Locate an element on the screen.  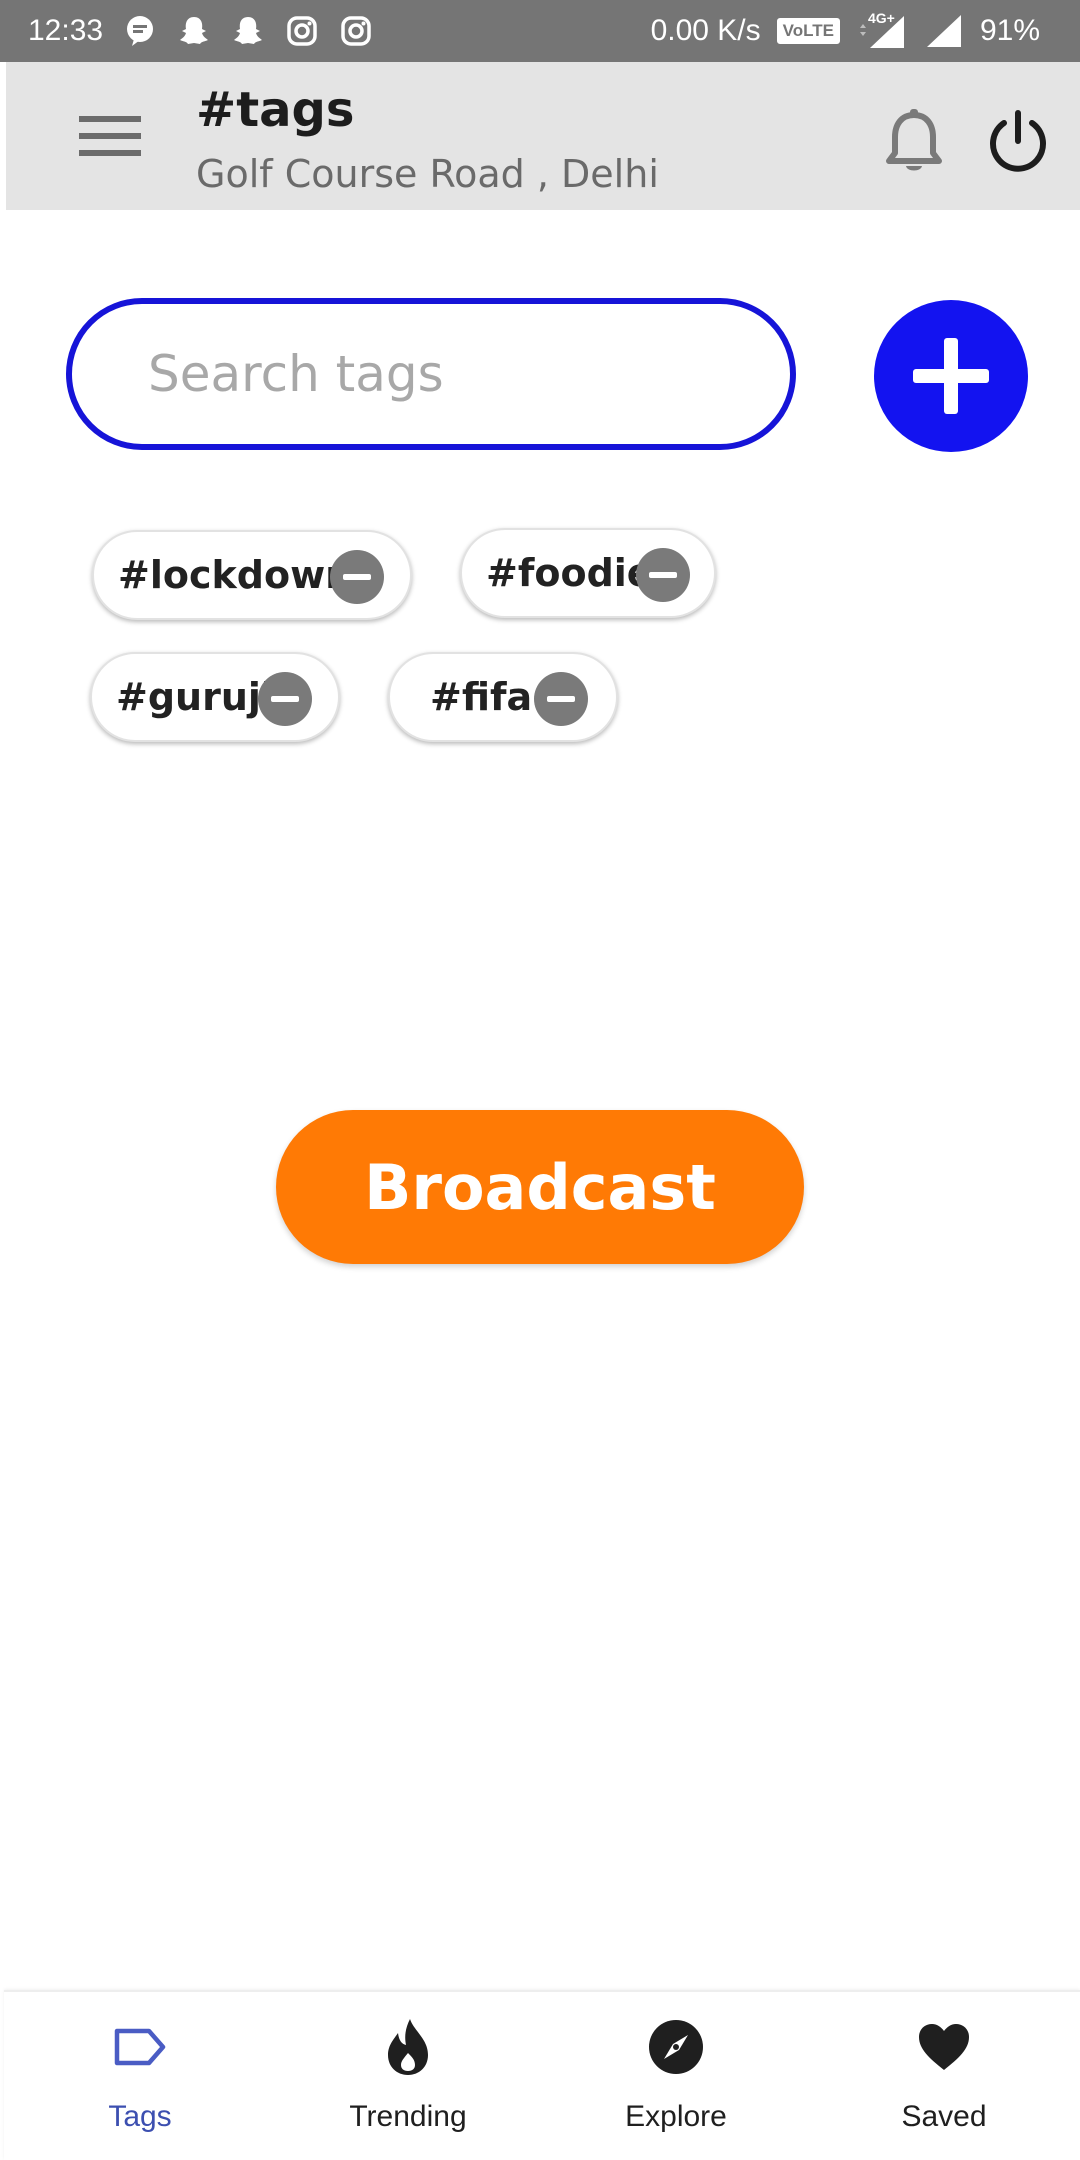
power-button is located at coordinates (1018, 142).